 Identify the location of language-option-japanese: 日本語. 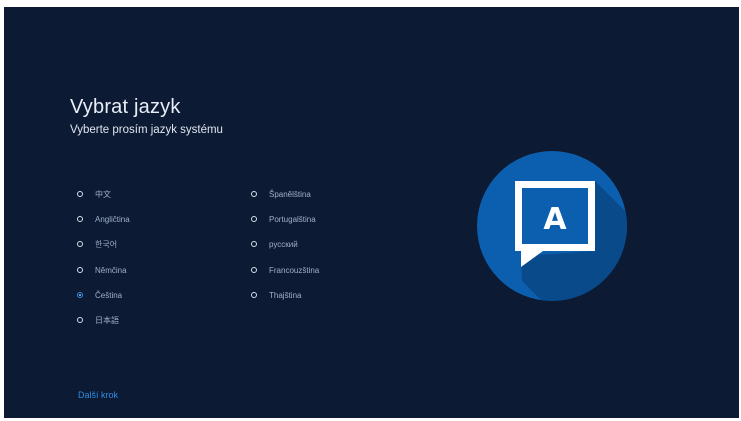
(98, 320).